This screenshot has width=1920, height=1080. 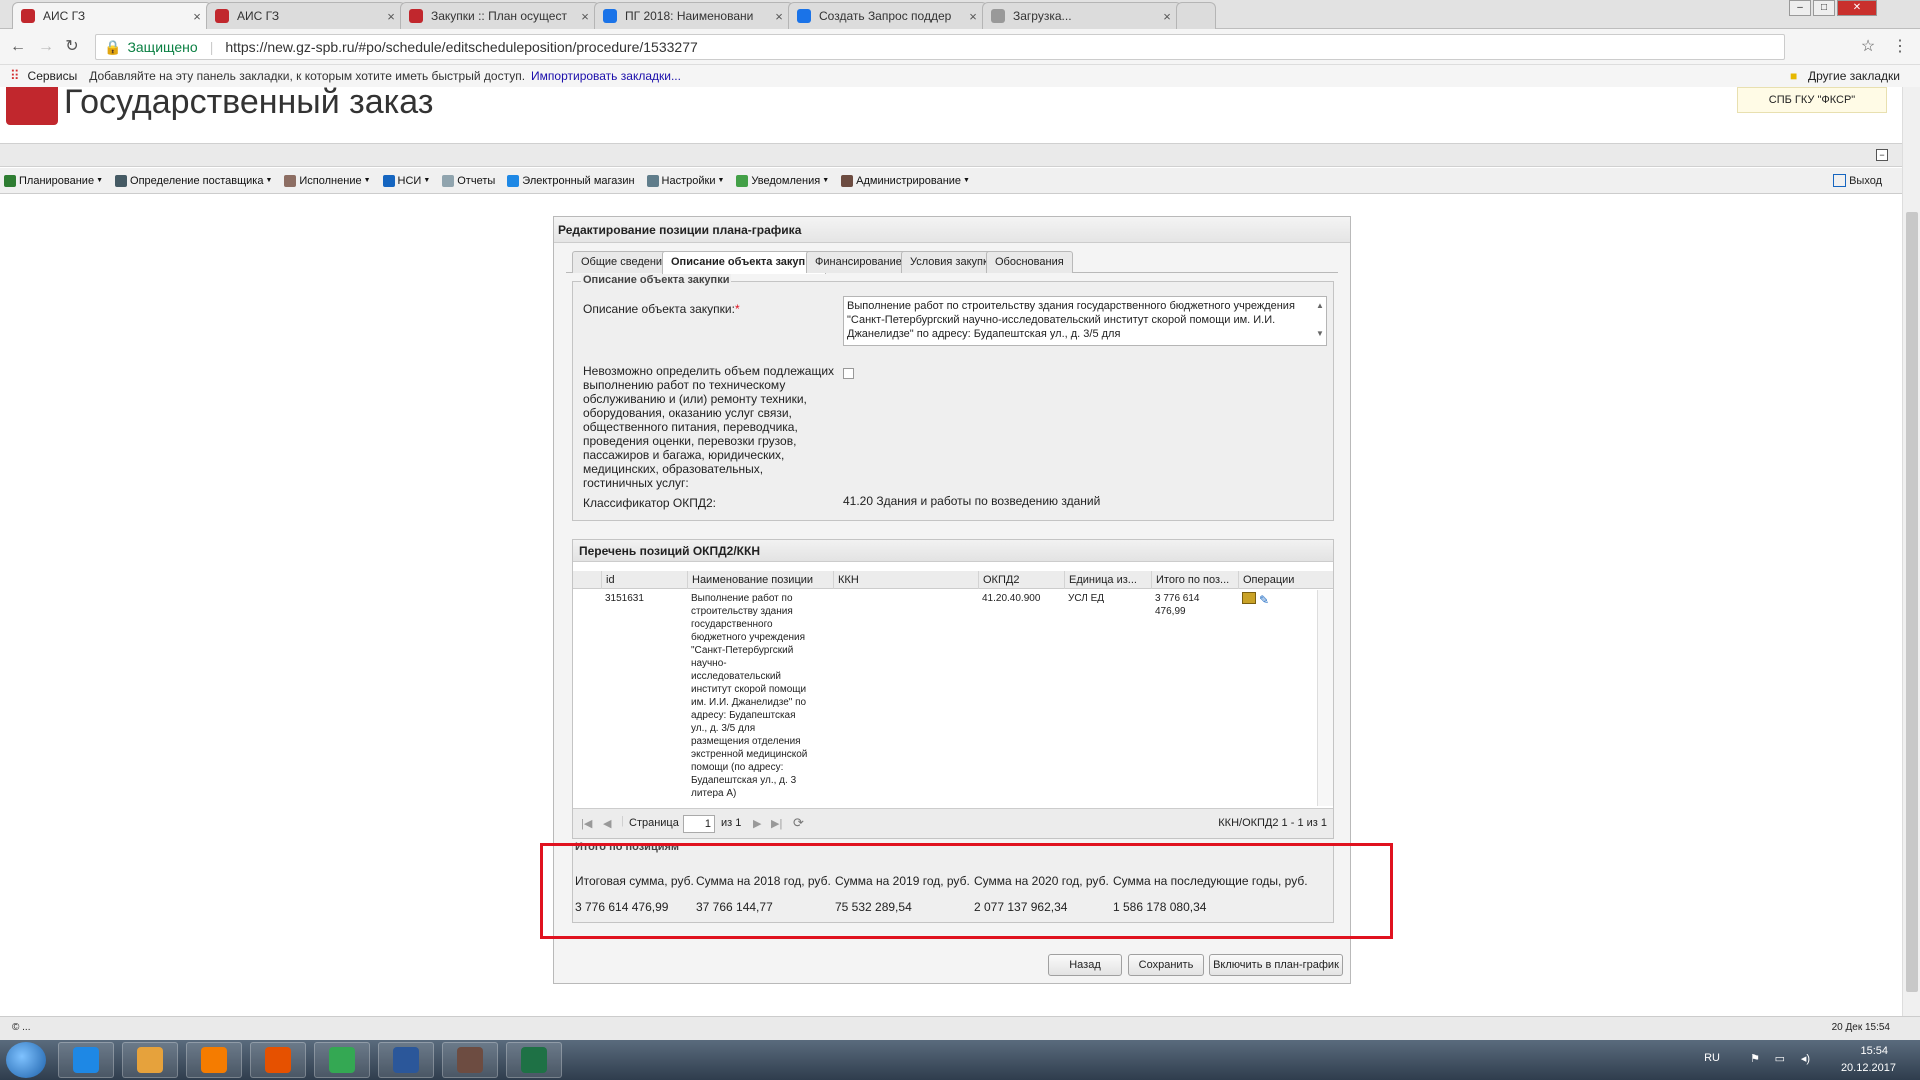 I want to click on reload-icon: ↻, so click(x=72, y=47).